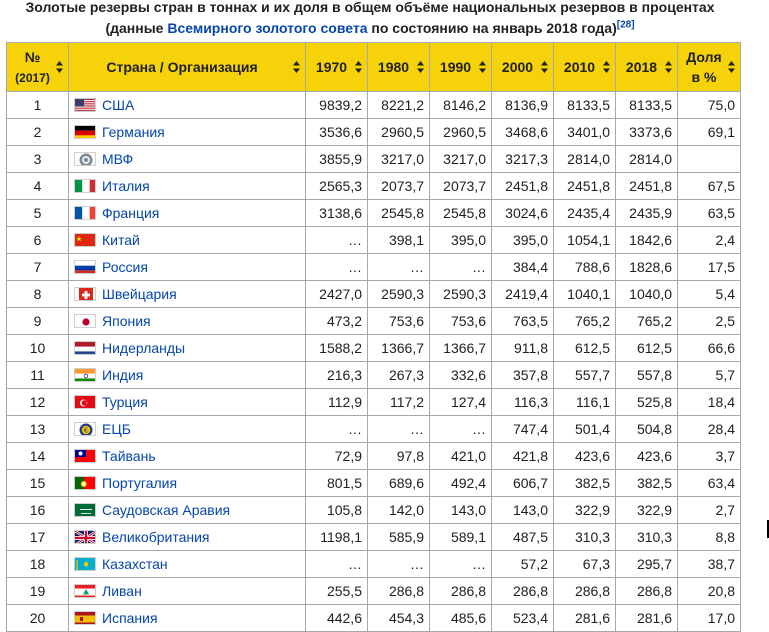  What do you see at coordinates (85, 240) in the screenshot?
I see `cn-flag-icon` at bounding box center [85, 240].